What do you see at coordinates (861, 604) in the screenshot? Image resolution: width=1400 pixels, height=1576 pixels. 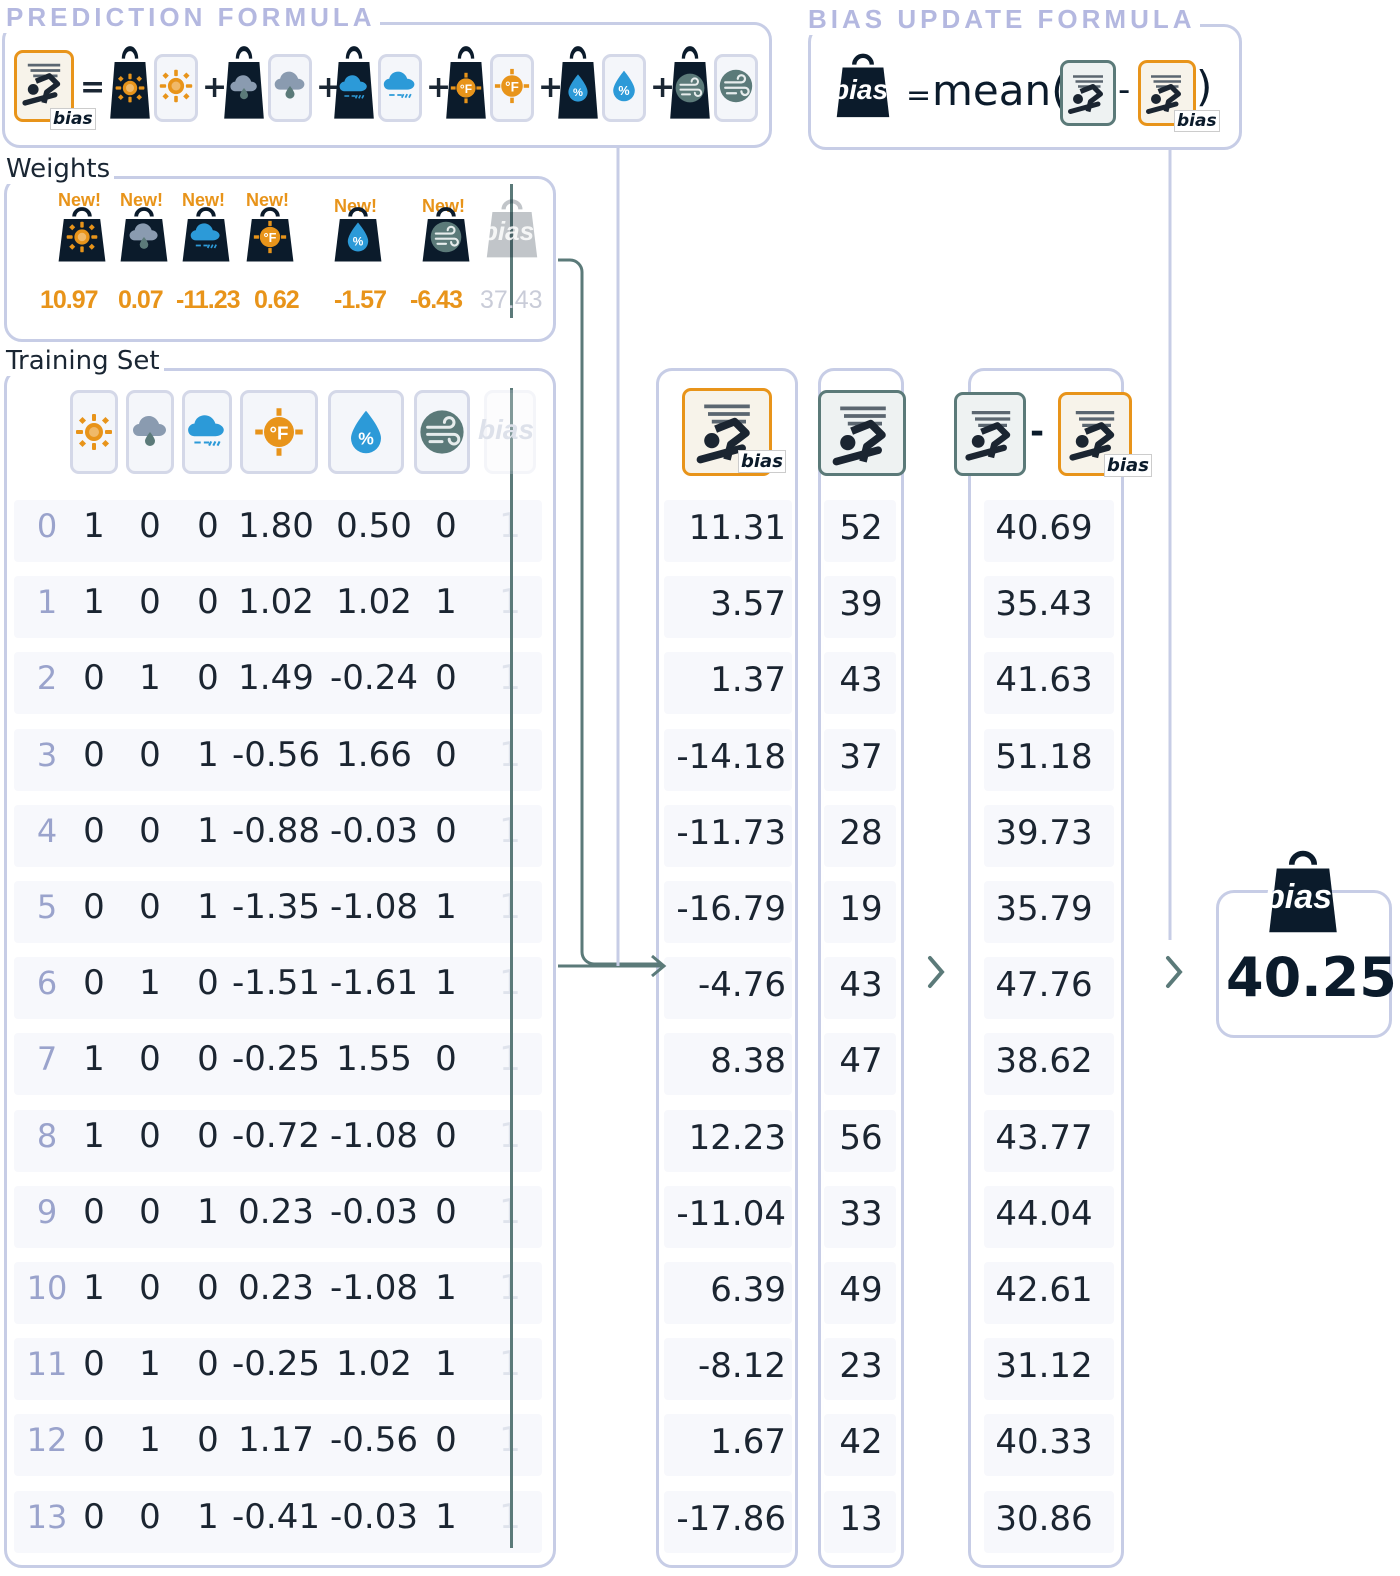 I see `target-value: 39` at bounding box center [861, 604].